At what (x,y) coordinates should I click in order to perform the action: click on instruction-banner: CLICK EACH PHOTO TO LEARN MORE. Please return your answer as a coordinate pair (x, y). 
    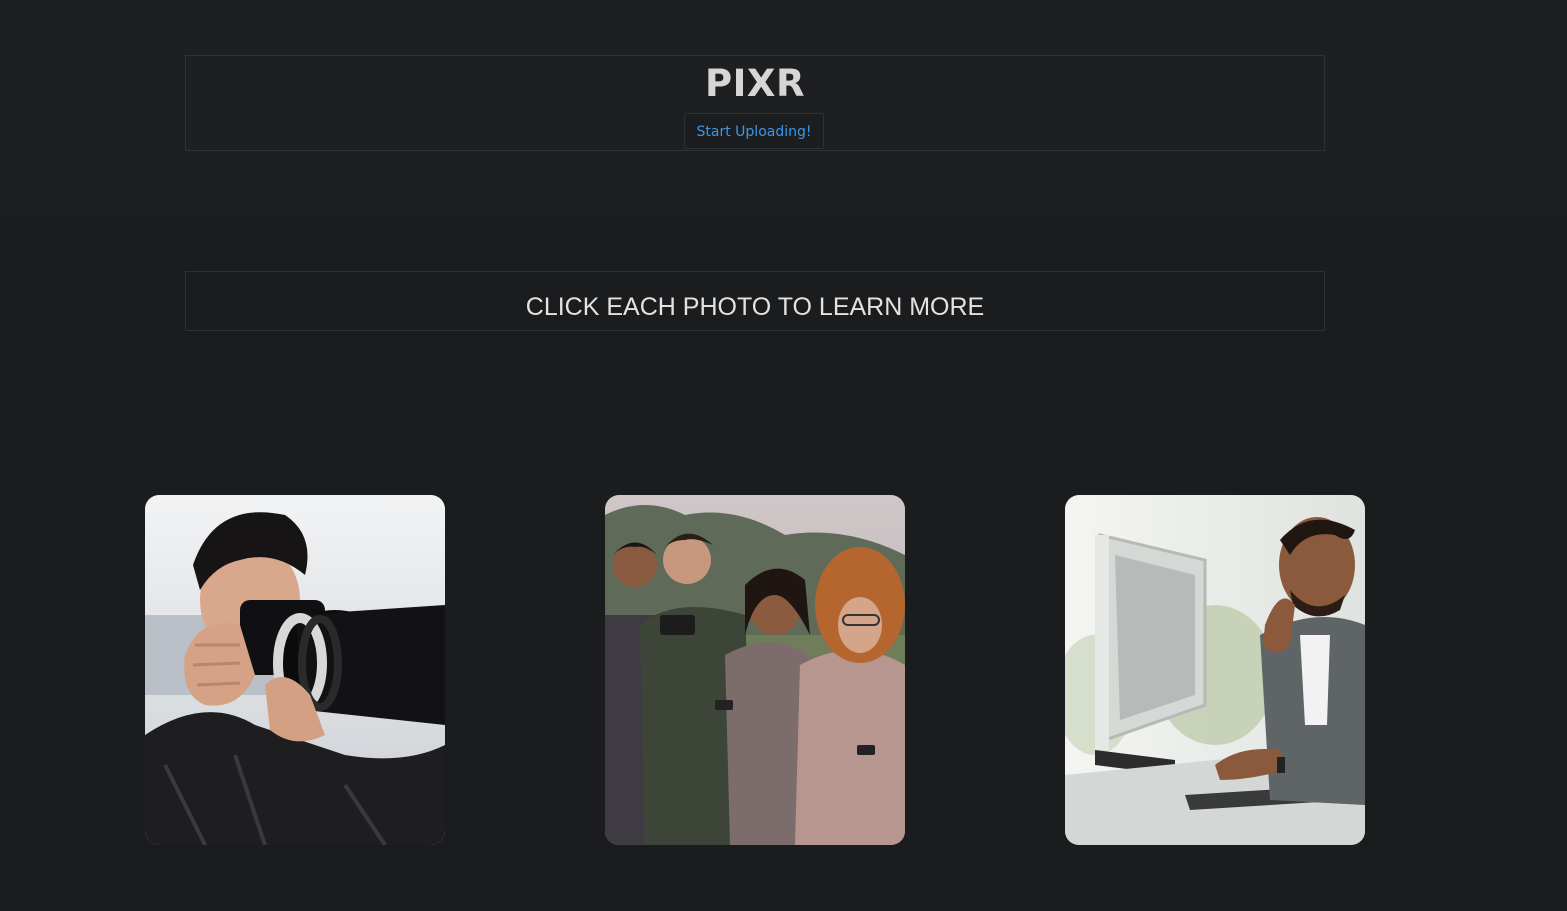
    Looking at the image, I should click on (755, 301).